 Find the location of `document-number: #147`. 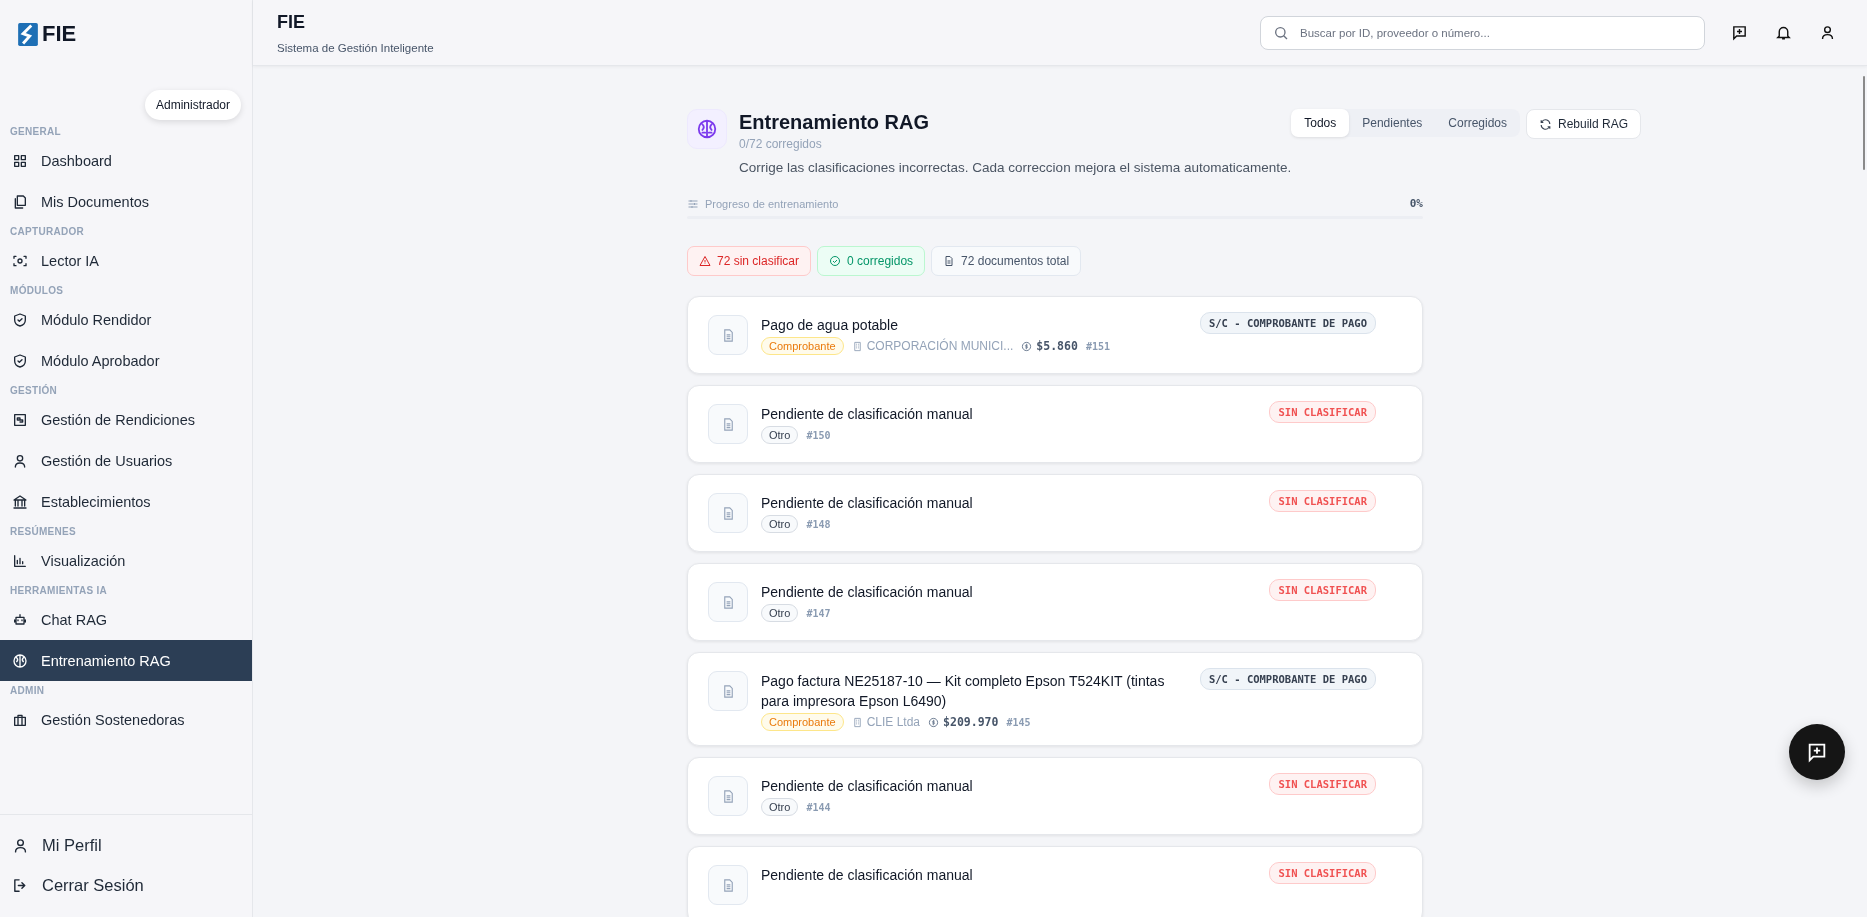

document-number: #147 is located at coordinates (818, 613).